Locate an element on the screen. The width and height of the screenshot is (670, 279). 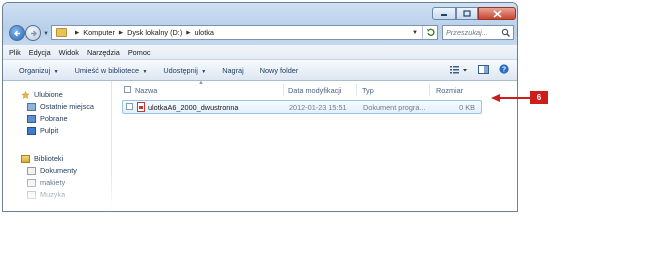
downloads-icon is located at coordinates (31, 118).